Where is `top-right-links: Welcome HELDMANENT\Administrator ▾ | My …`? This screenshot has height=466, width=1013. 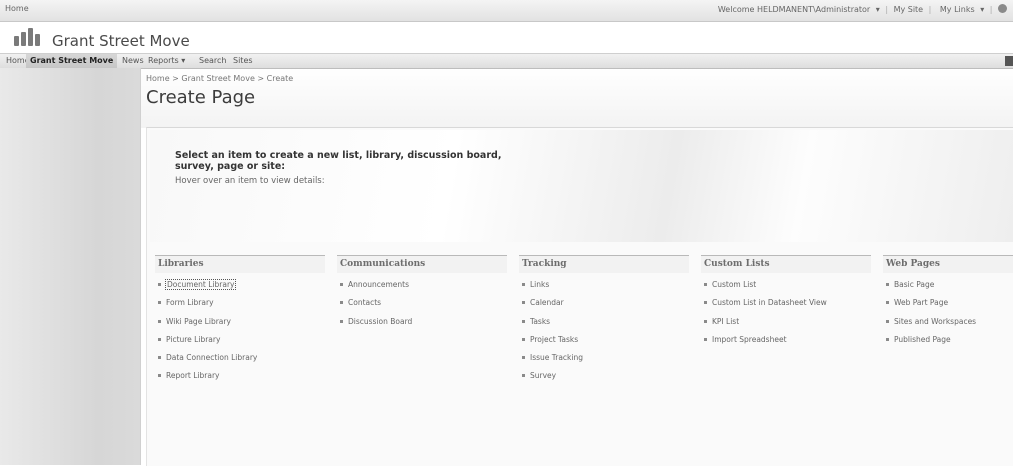 top-right-links: Welcome HELDMANENT\Administrator ▾ | My … is located at coordinates (859, 9).